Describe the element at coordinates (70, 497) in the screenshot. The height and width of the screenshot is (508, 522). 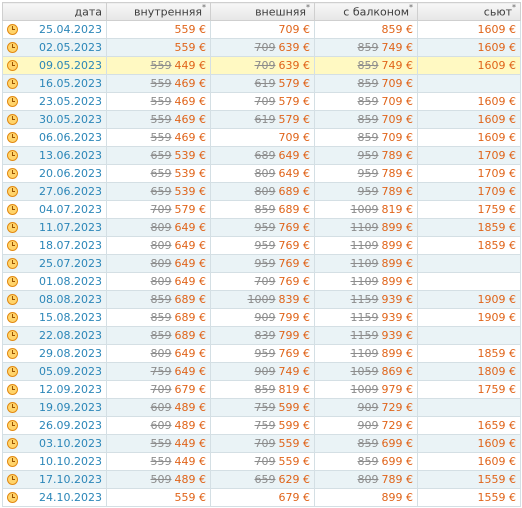
I see `departure-date: 24.10.2023` at that location.